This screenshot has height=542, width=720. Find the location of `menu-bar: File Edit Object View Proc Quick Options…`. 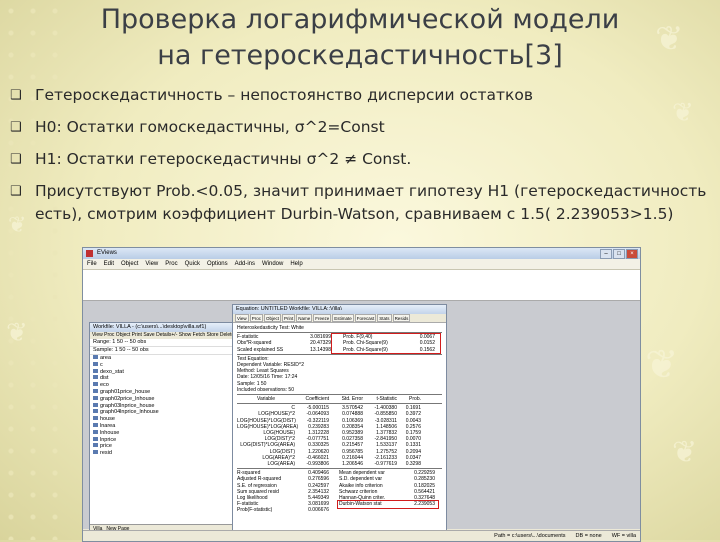

menu-bar: File Edit Object View Proc Quick Options… is located at coordinates (361, 264).